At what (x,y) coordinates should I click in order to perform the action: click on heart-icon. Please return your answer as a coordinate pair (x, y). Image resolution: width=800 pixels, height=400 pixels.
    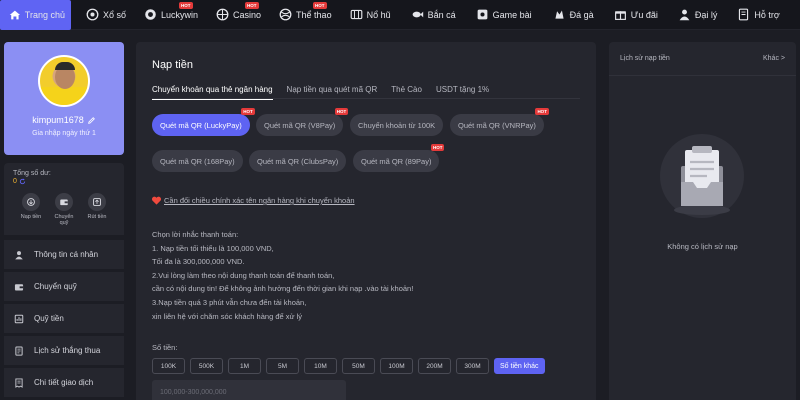
    Looking at the image, I should click on (156, 200).